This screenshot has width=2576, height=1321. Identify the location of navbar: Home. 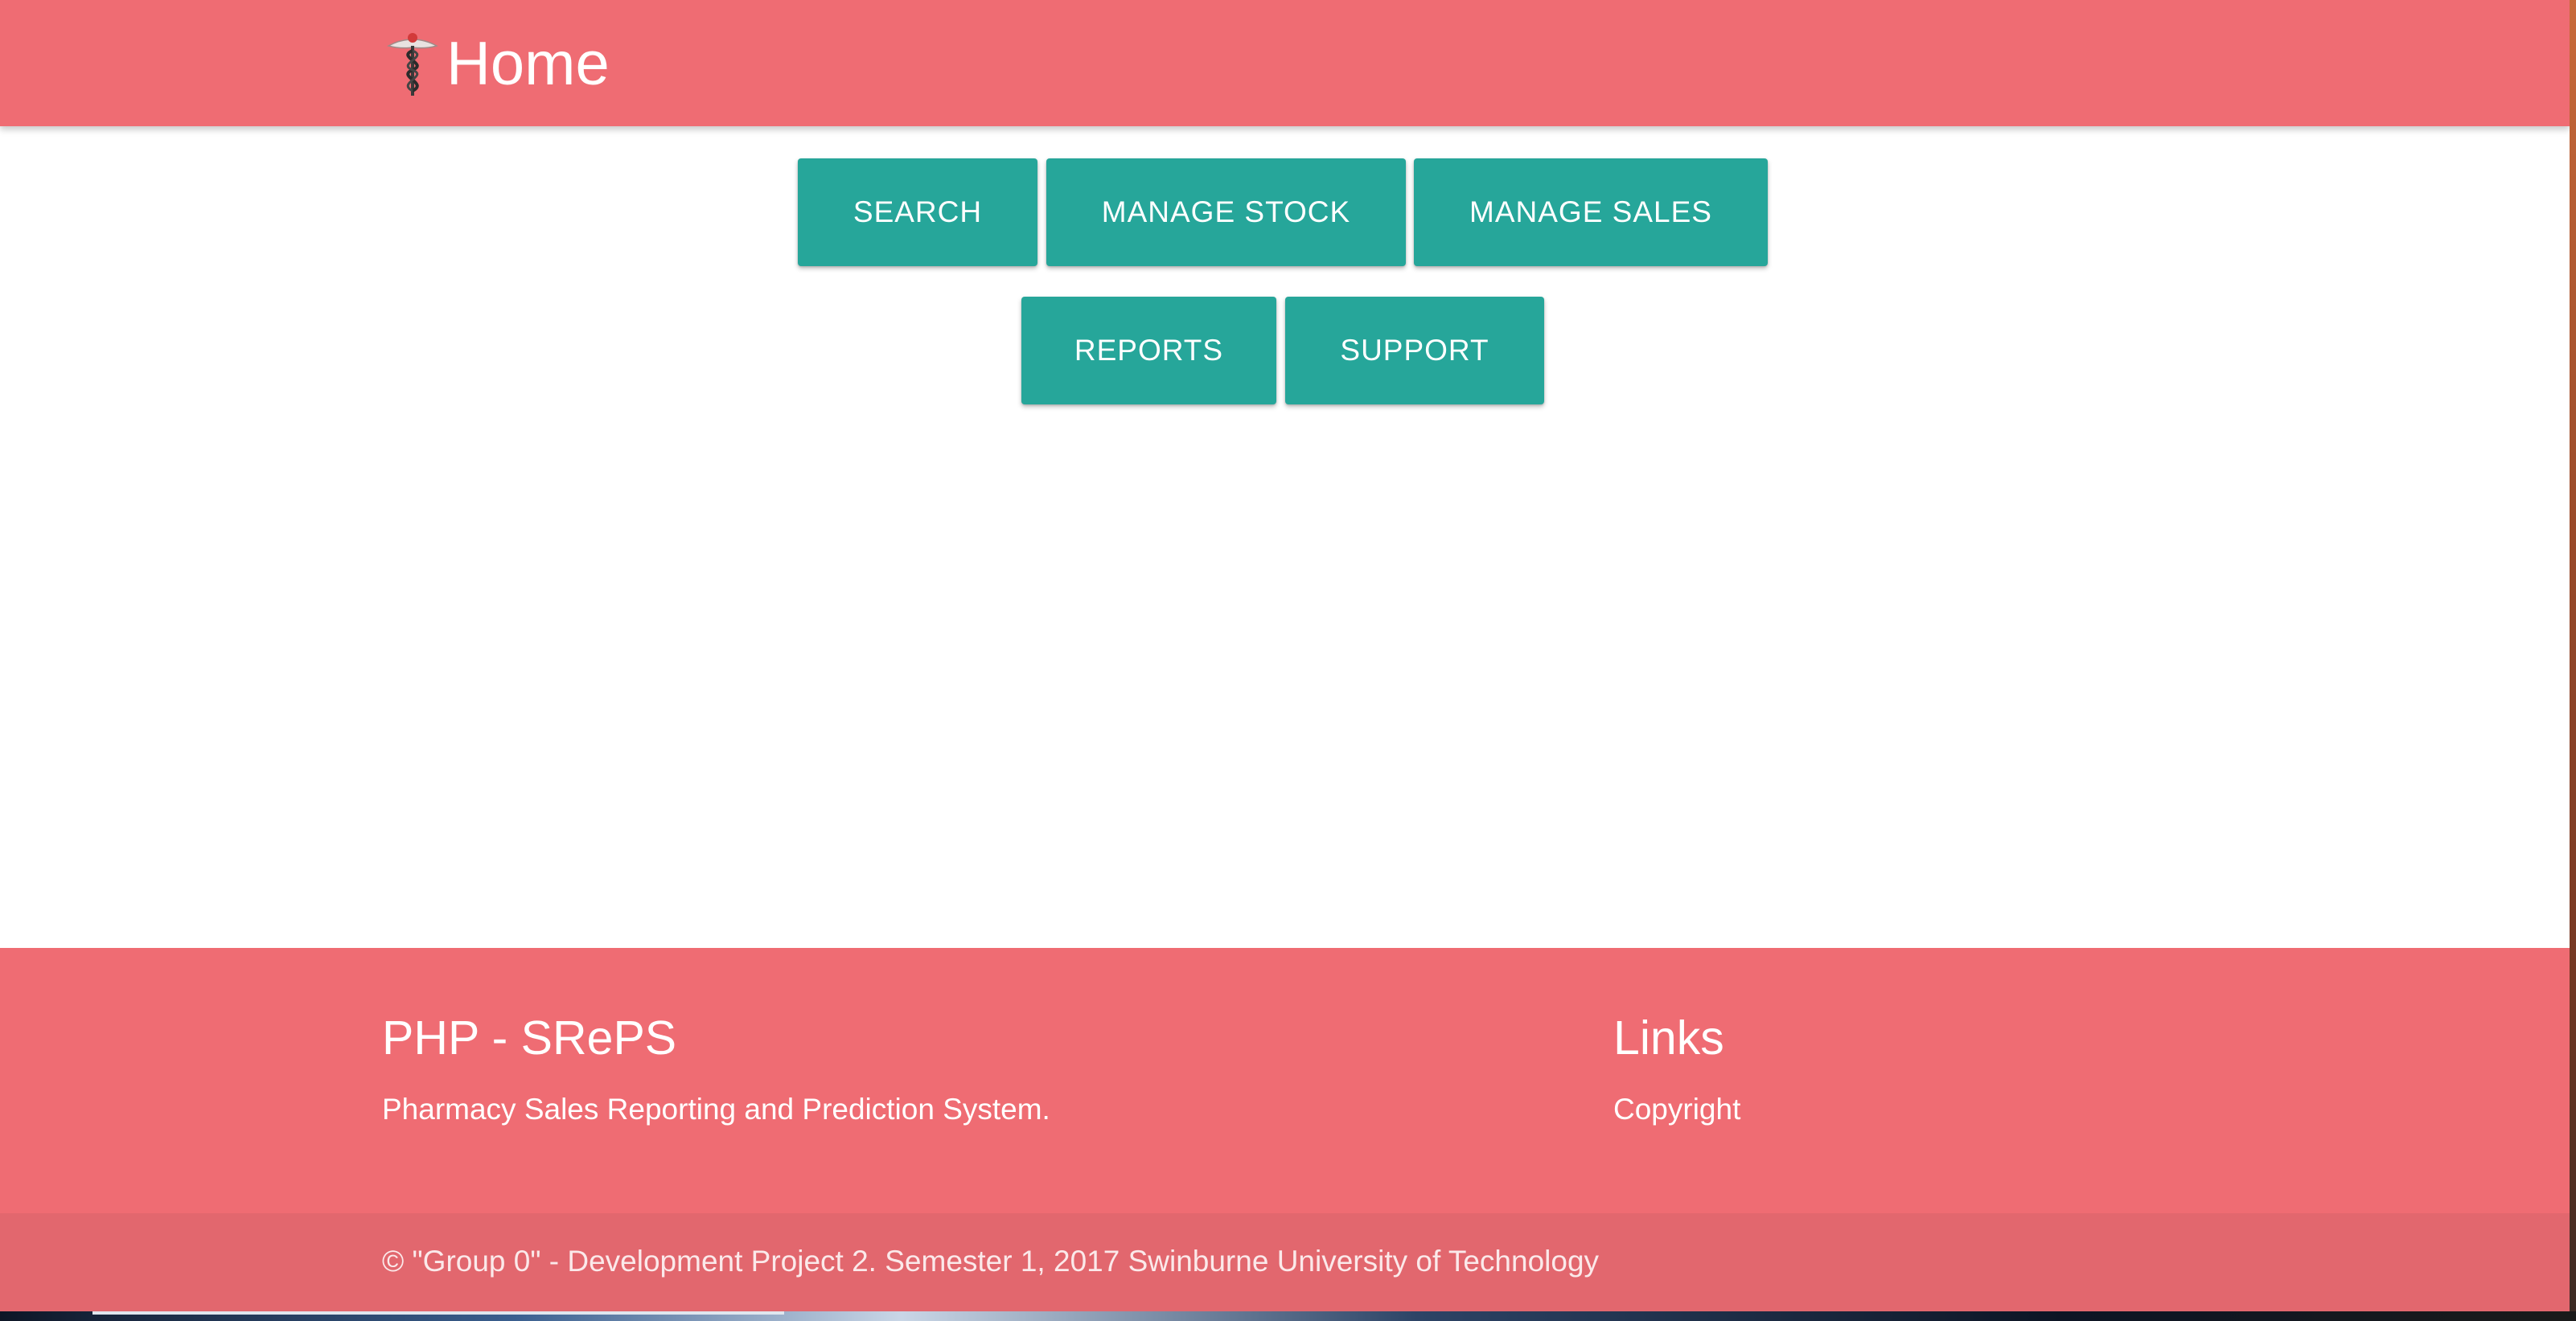
(1285, 63).